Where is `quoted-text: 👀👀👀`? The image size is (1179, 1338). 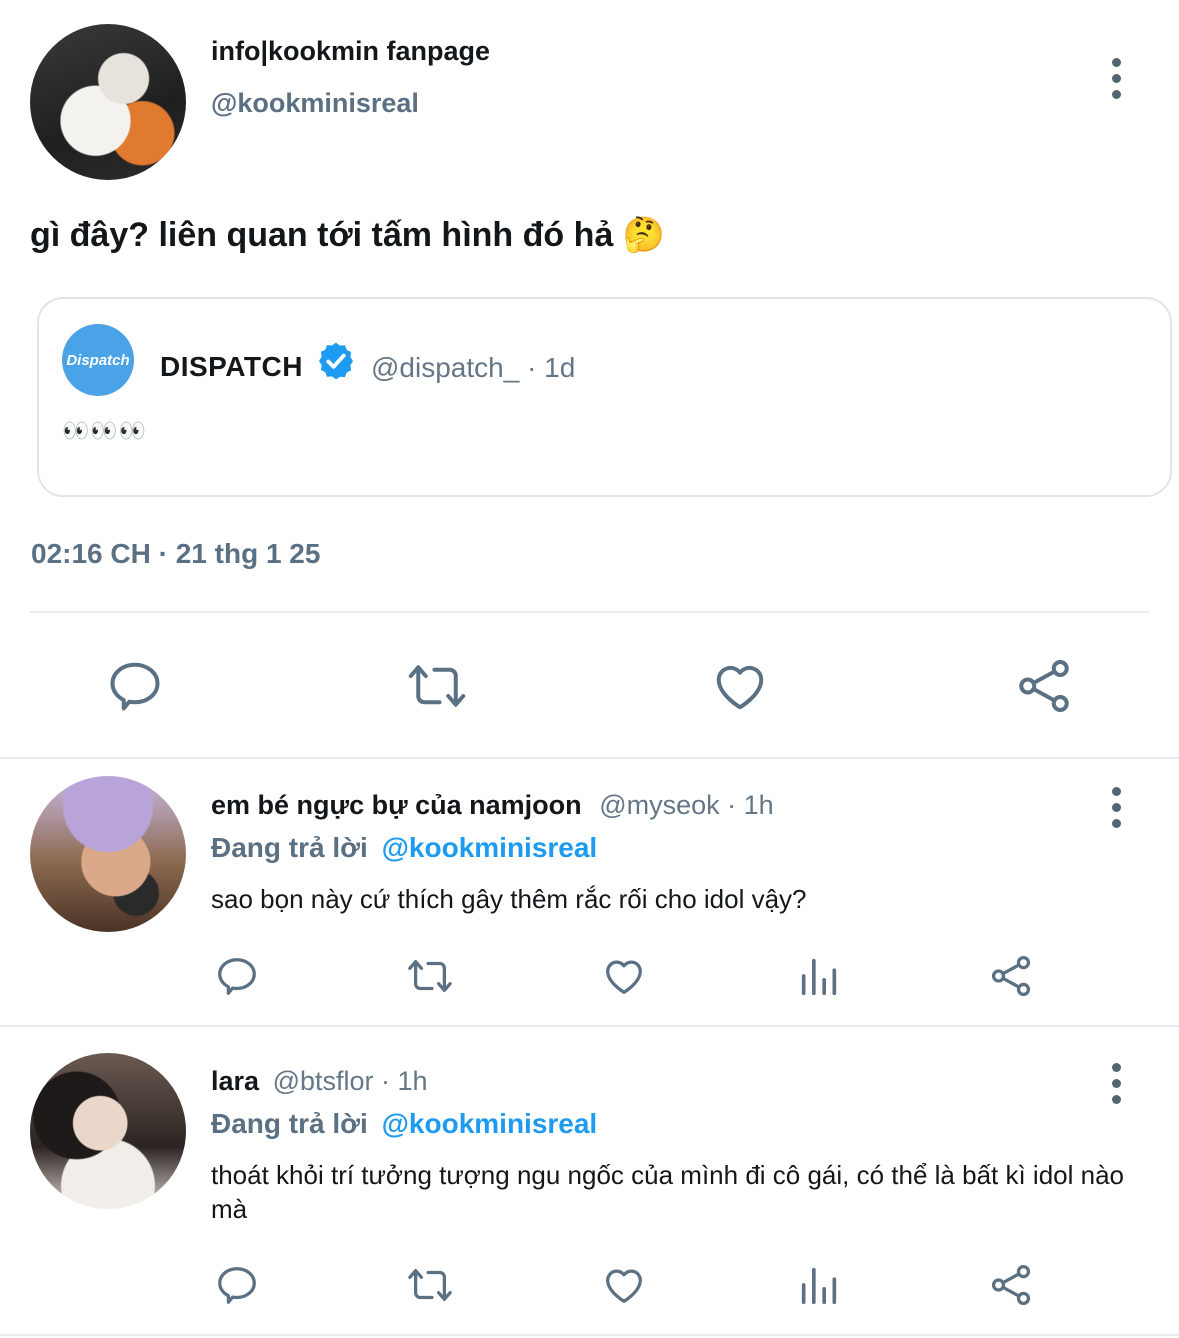 quoted-text: 👀👀👀 is located at coordinates (105, 430).